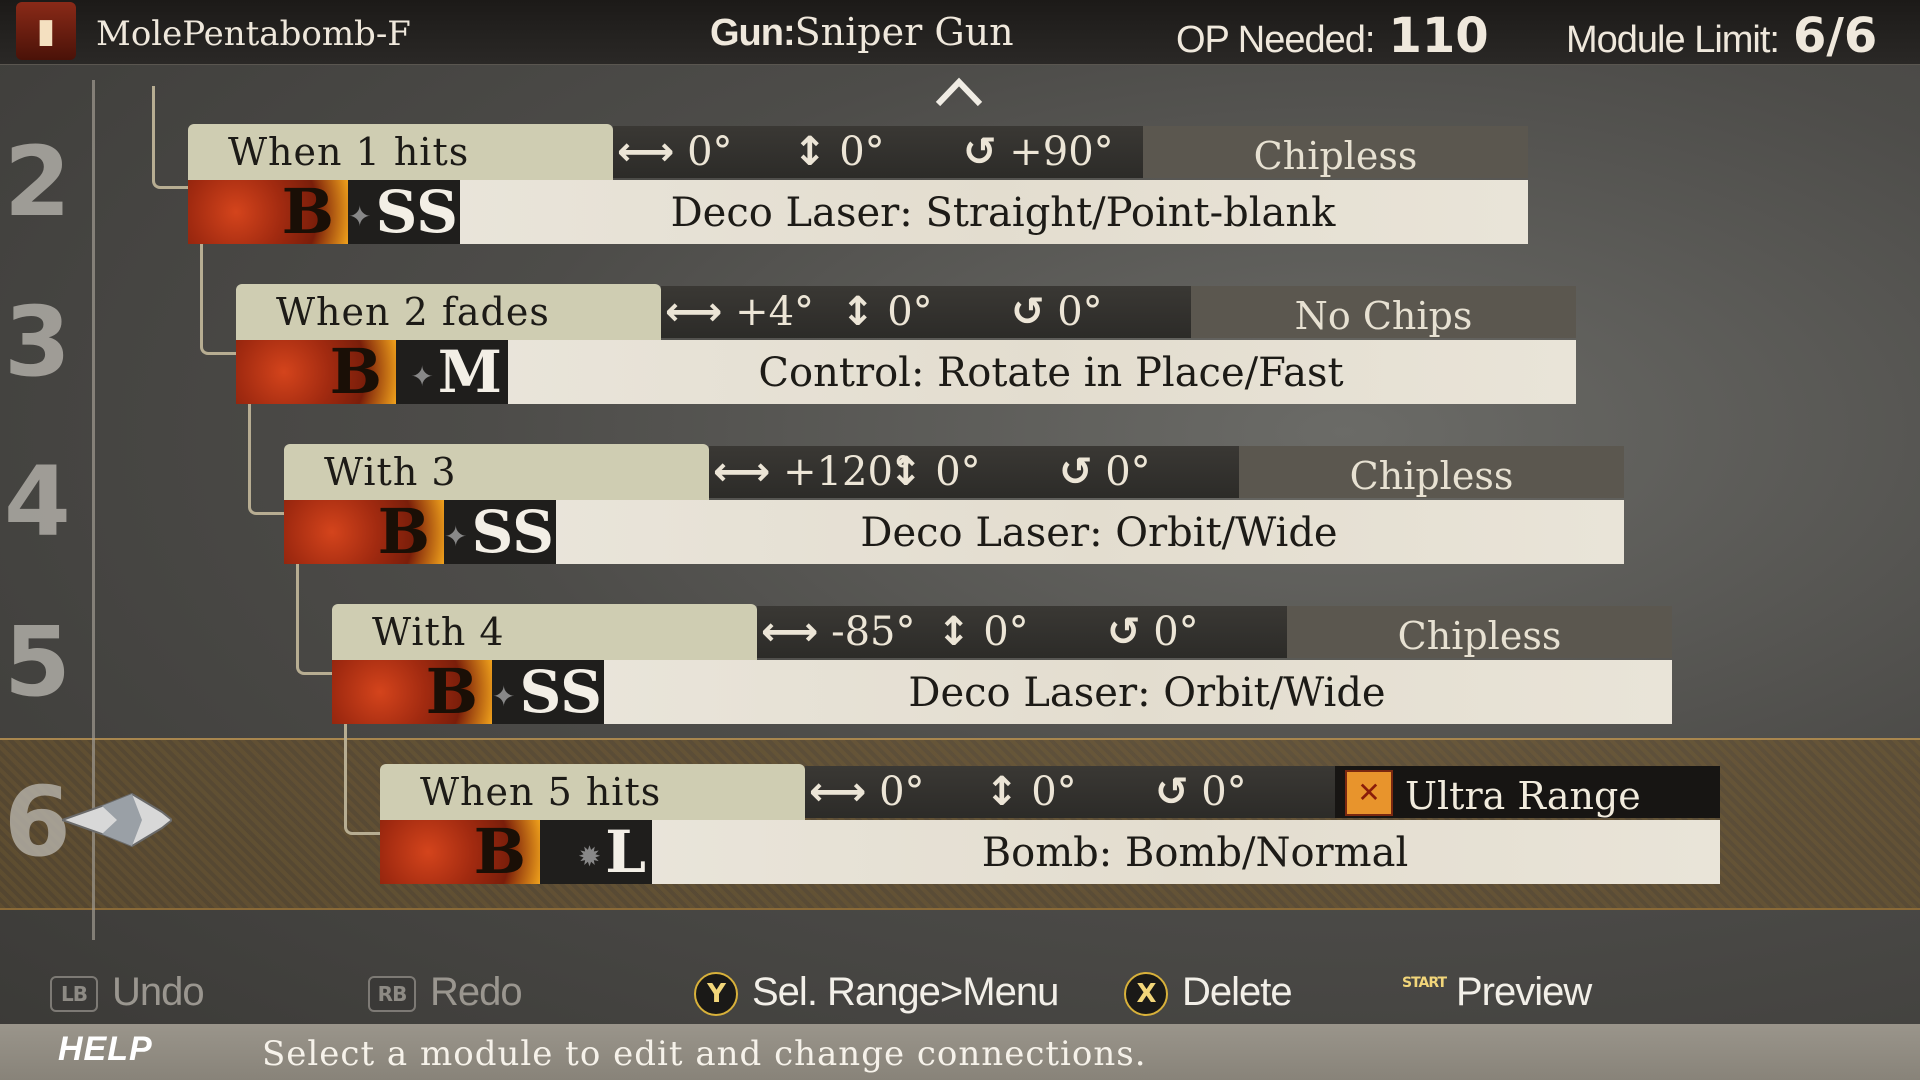 This screenshot has height=1080, width=1920. I want to click on rb-button-icon: RB, so click(392, 994).